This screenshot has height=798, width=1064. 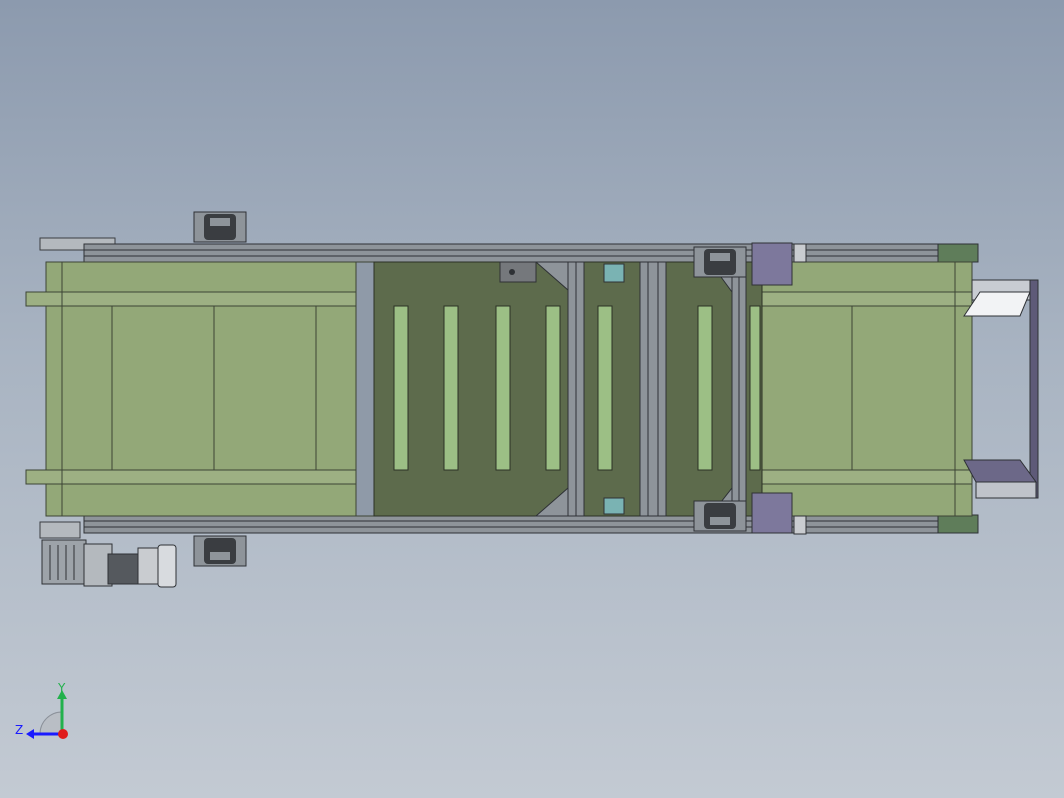 What do you see at coordinates (109, 563) in the screenshot?
I see `drive-motor` at bounding box center [109, 563].